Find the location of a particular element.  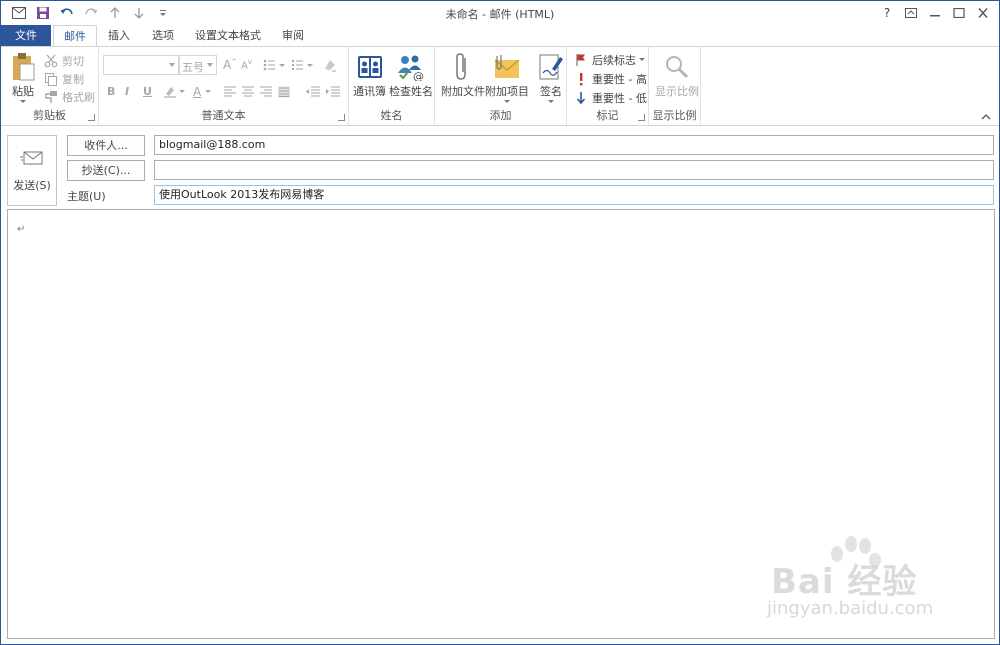

to-field: blogmail@188.com is located at coordinates (574, 145).